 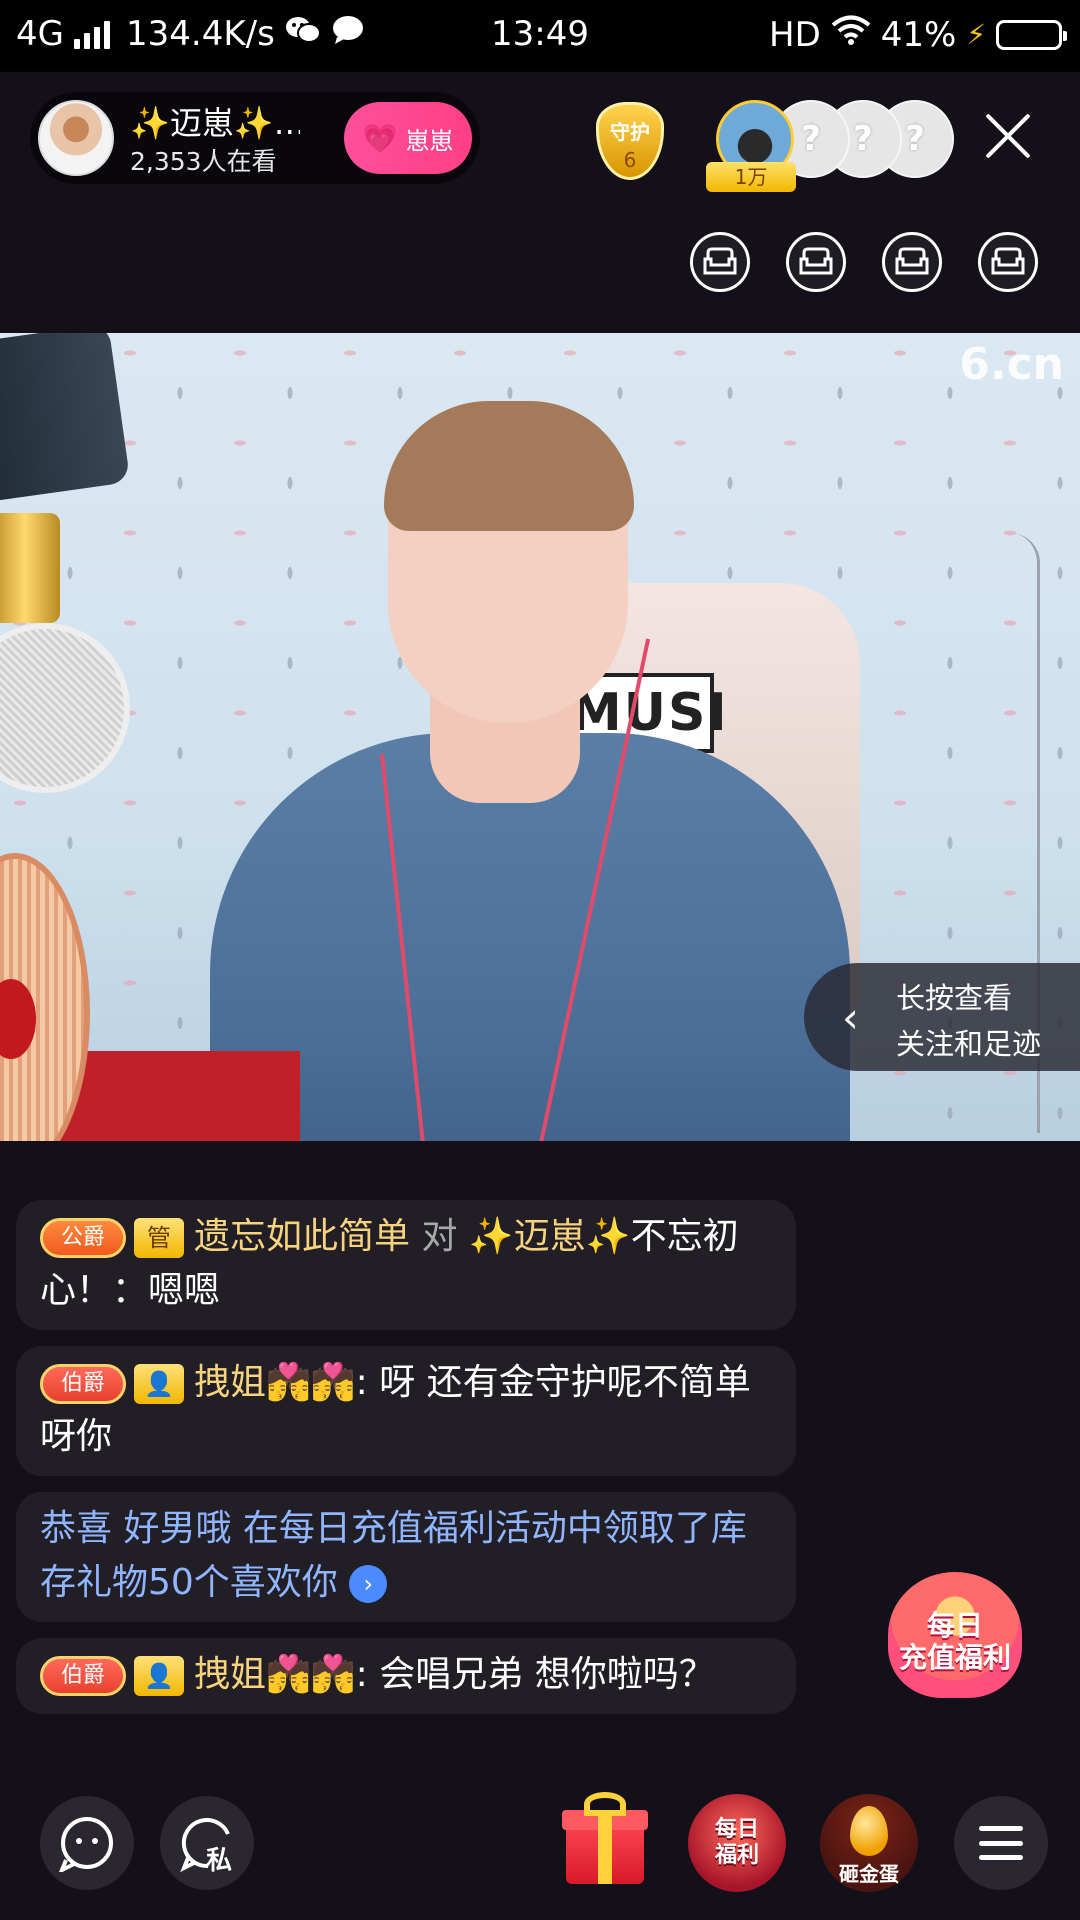 I want to click on status-left: 4G 134.4K/s, so click(x=190, y=34).